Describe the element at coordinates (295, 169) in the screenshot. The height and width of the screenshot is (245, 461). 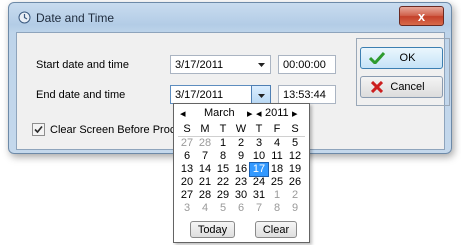
I see `calendar-day: 19` at that location.